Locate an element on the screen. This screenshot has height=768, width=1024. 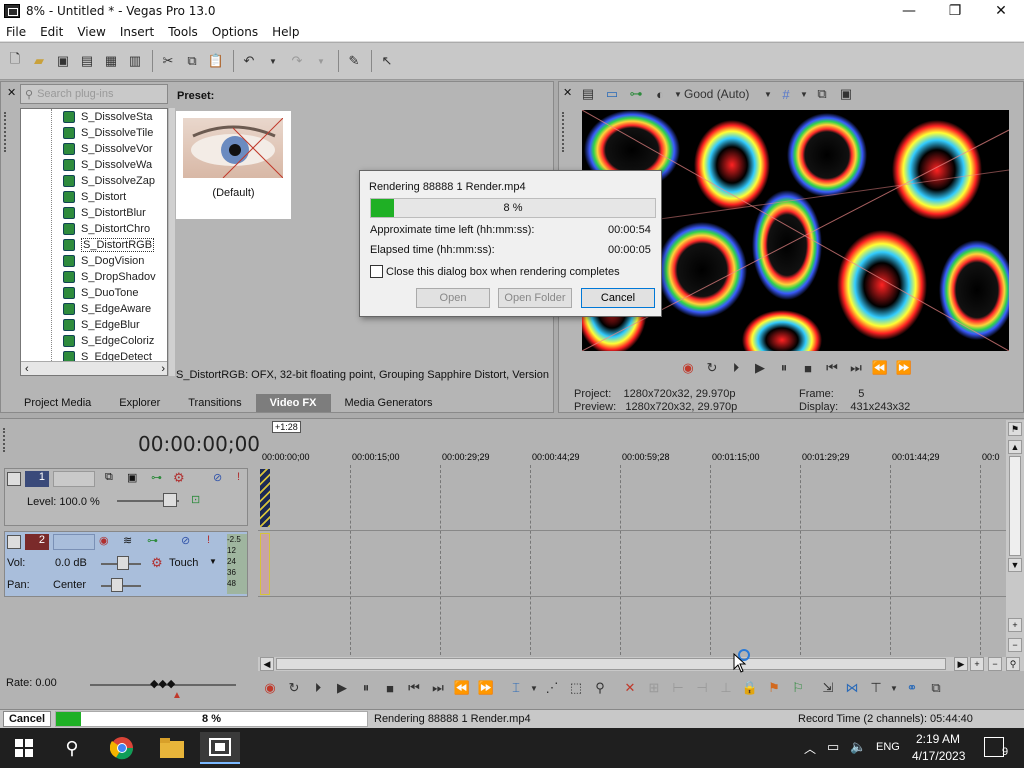
zoom-out-icon: − is located at coordinates (1015, 645).